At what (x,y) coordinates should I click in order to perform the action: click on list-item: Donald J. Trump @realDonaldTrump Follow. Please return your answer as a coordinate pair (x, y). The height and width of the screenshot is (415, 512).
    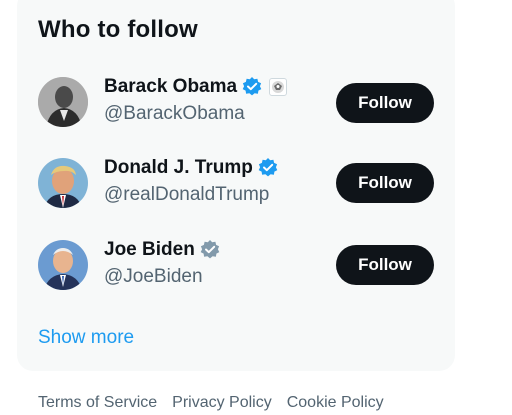
    Looking at the image, I should click on (238, 183).